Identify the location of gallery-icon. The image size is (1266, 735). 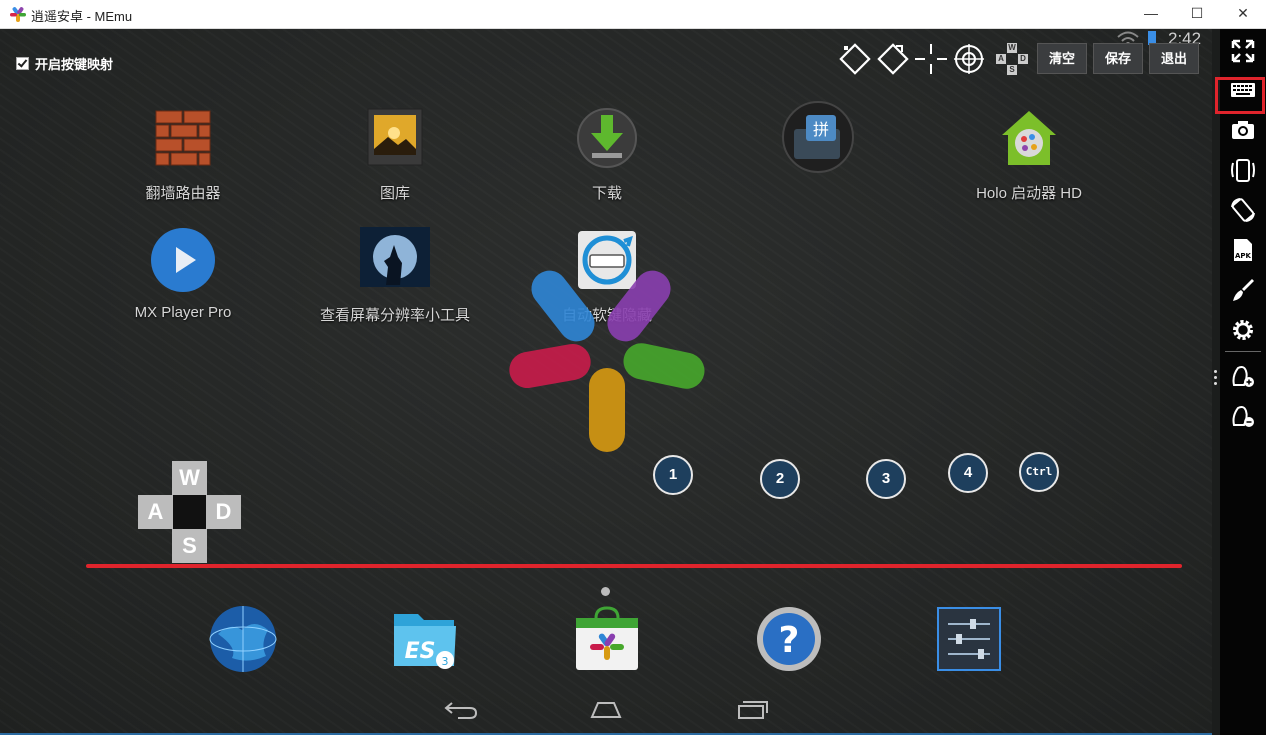
(395, 137).